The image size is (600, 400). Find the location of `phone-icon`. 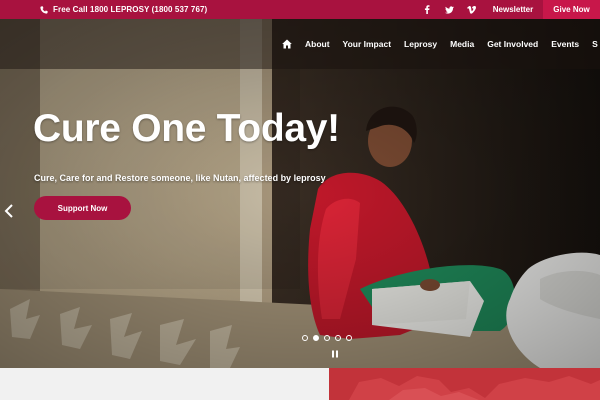

phone-icon is located at coordinates (44, 9).